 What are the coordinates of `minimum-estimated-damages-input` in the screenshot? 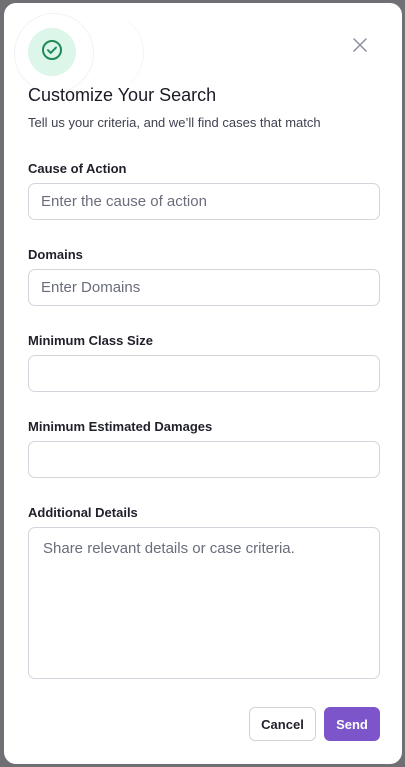 It's located at (204, 459).